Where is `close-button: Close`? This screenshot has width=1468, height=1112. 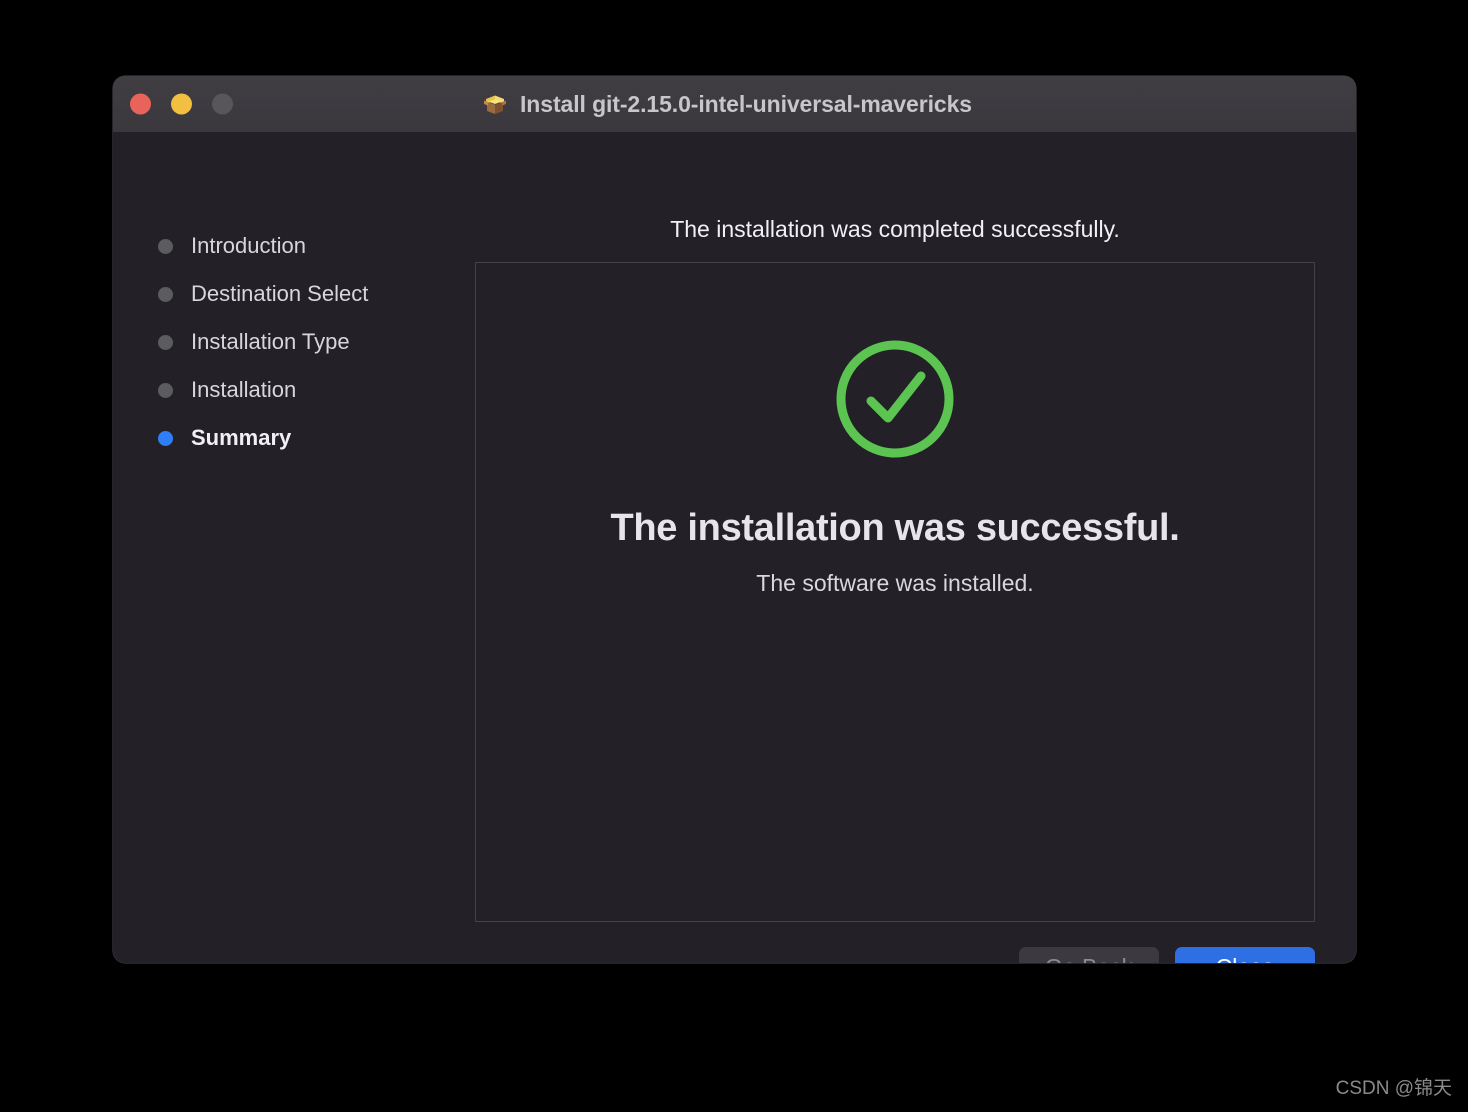 close-button: Close is located at coordinates (1245, 955).